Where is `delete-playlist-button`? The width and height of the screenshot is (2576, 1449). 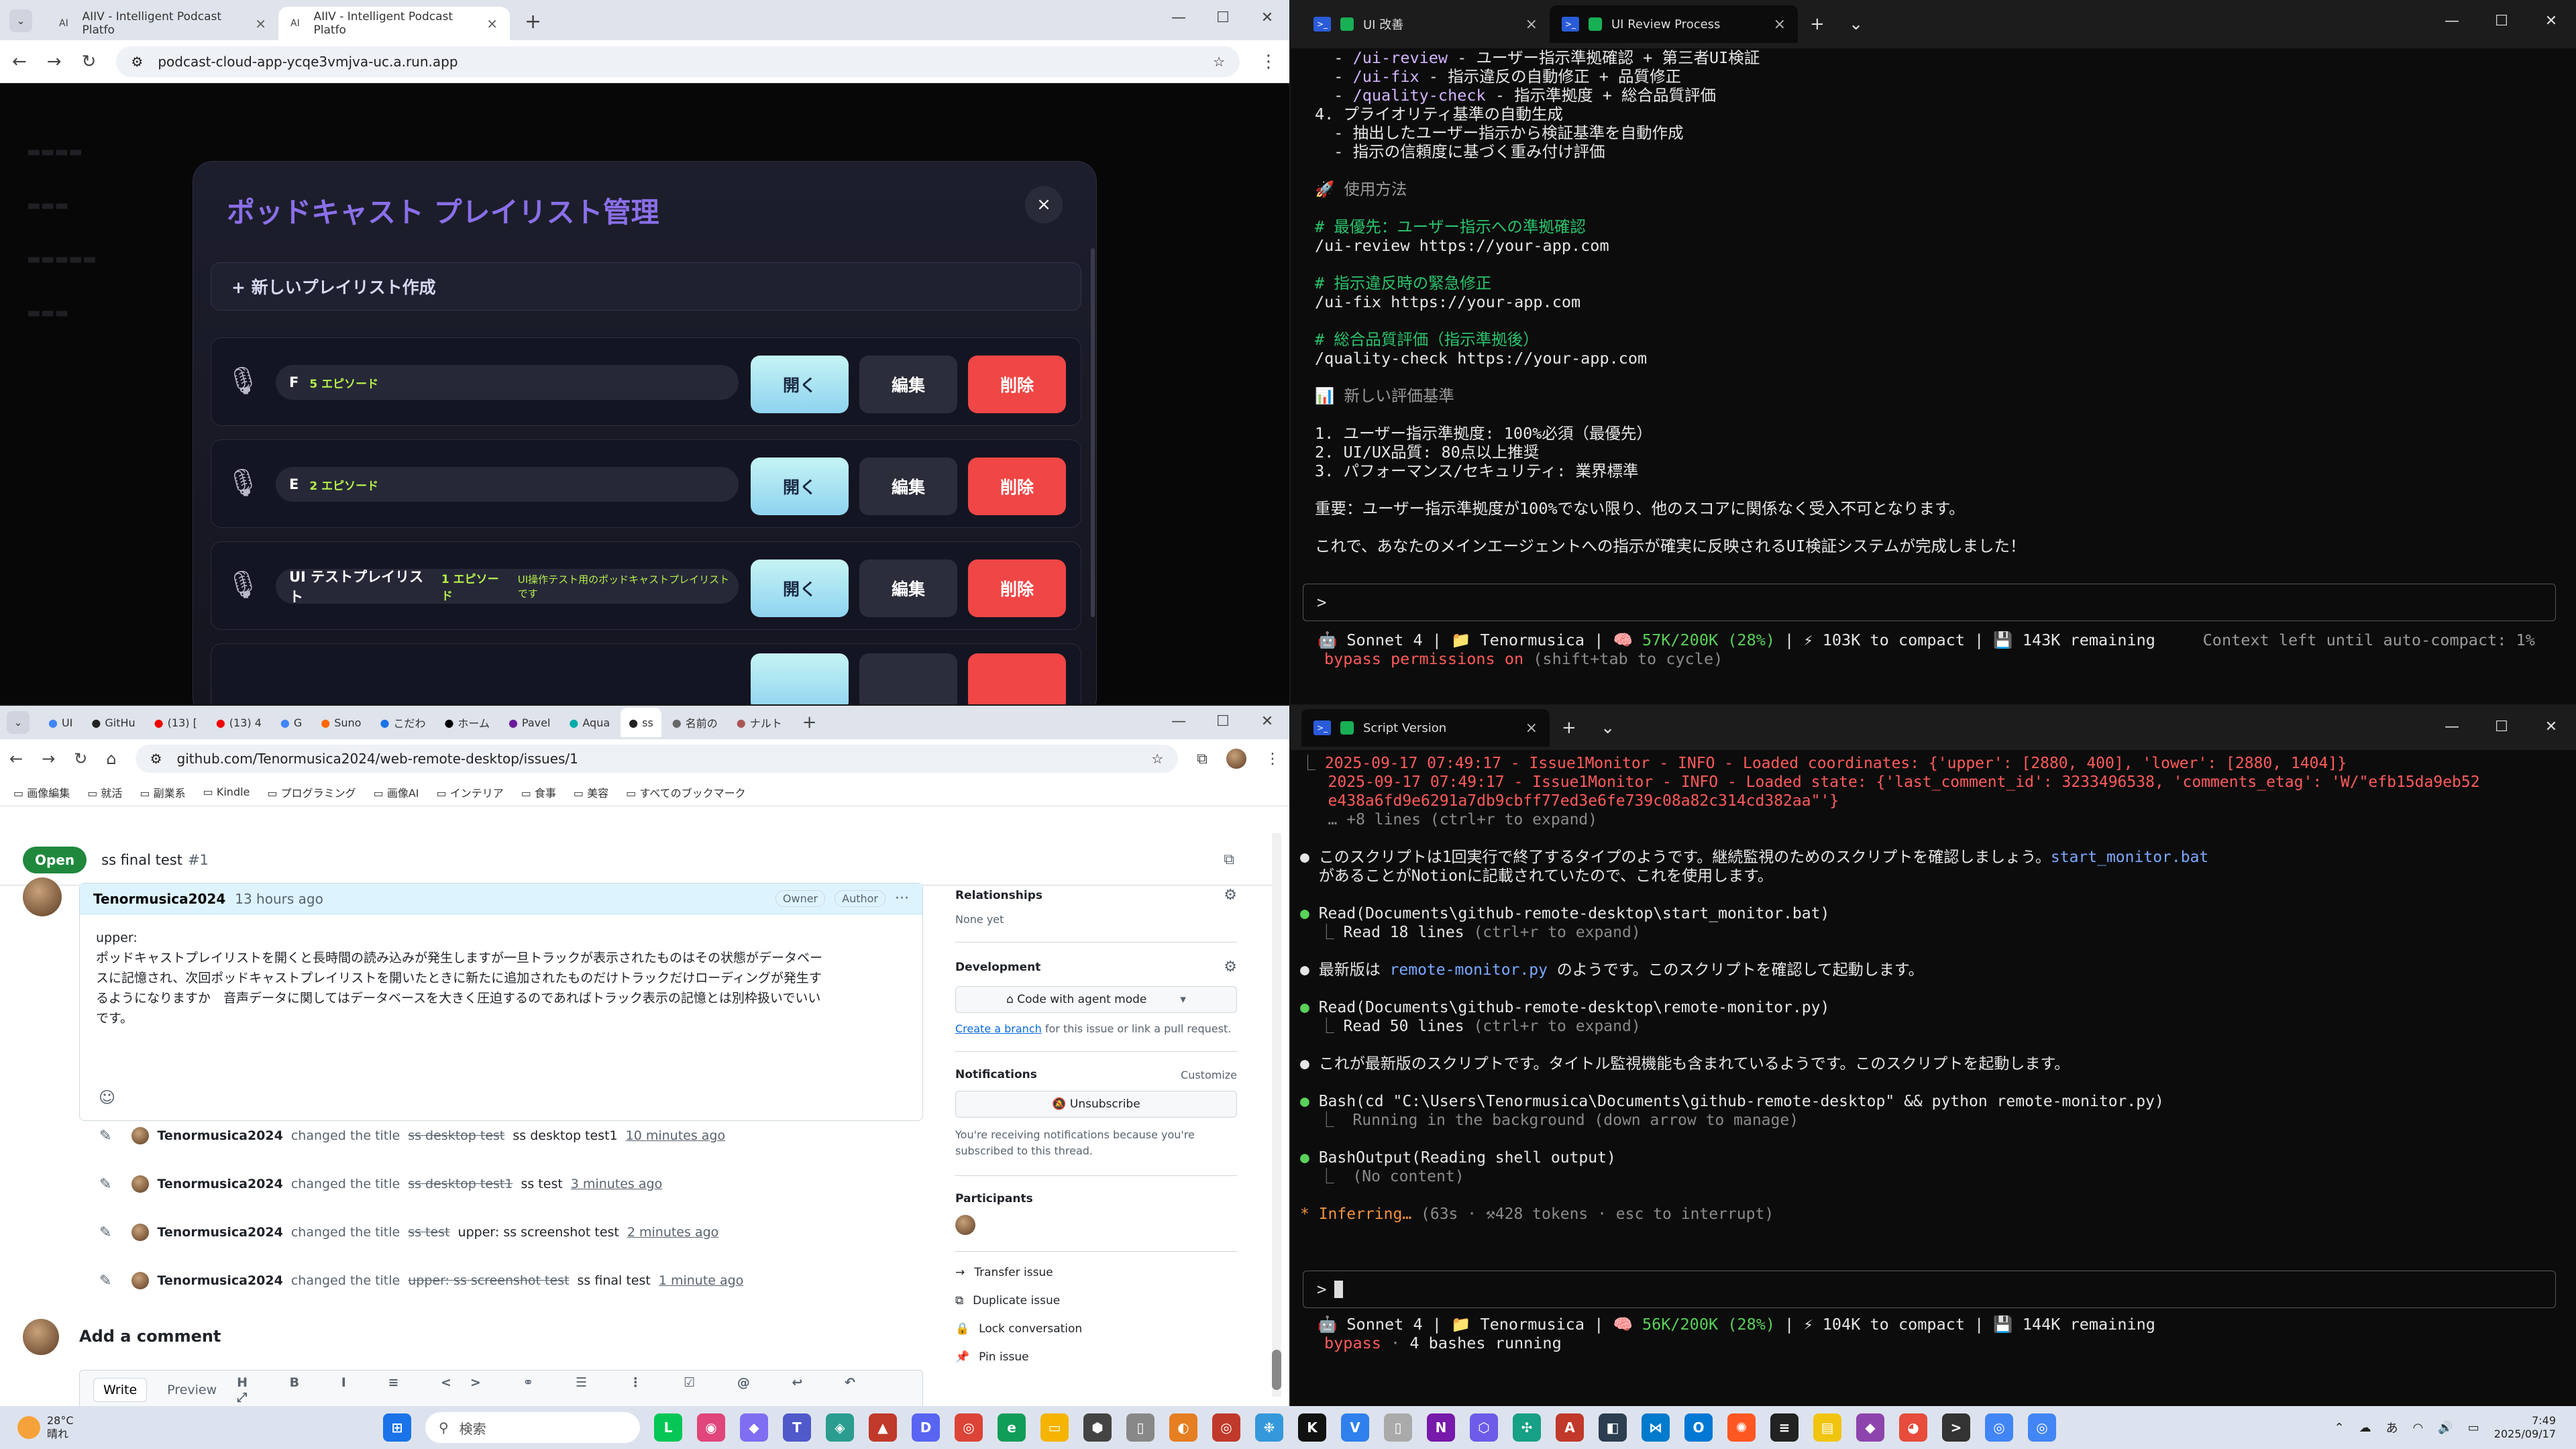 delete-playlist-button is located at coordinates (1017, 678).